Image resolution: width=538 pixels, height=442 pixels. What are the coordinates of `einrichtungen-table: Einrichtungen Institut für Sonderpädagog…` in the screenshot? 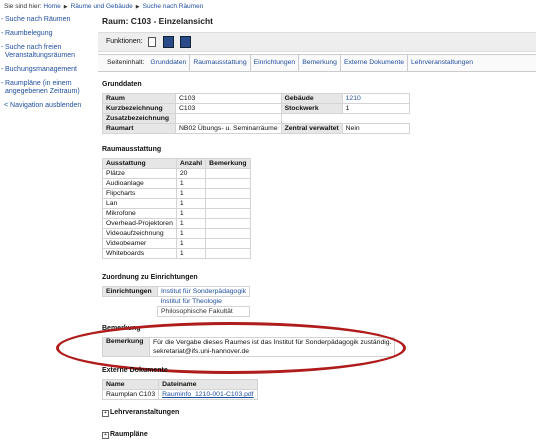 It's located at (176, 301).